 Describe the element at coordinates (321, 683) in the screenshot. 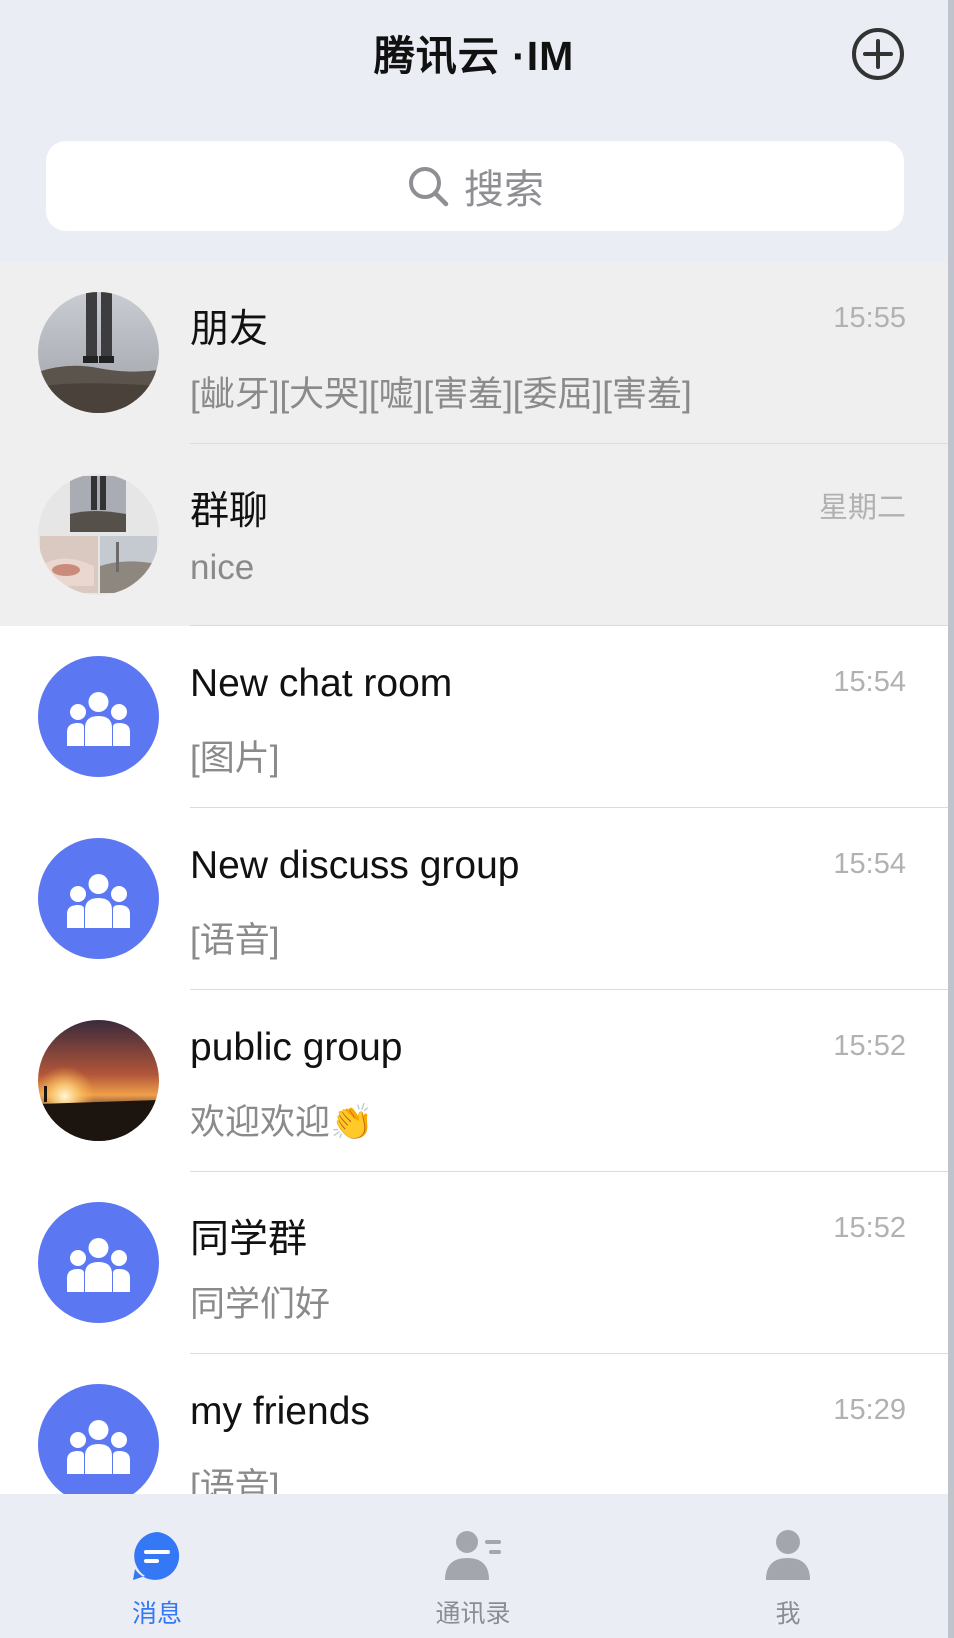

I see `conversation-name: New chat room` at that location.